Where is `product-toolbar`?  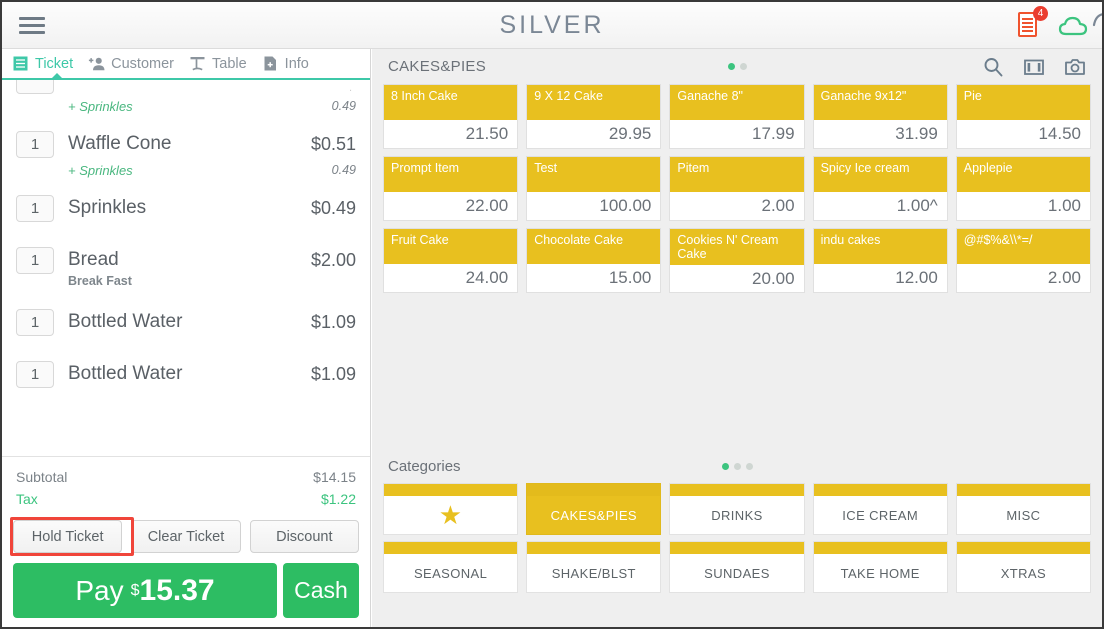 product-toolbar is located at coordinates (1034, 67).